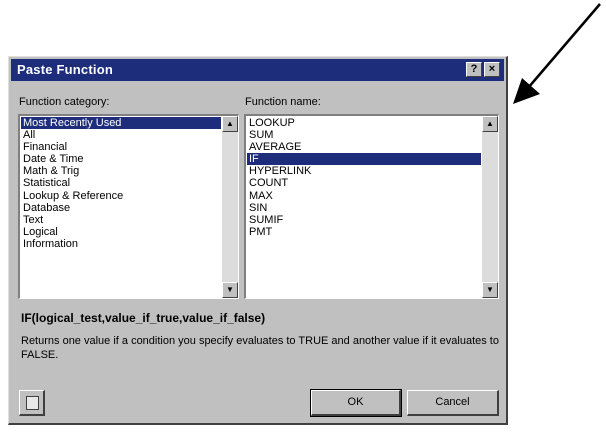 This screenshot has width=606, height=436. I want to click on category-list-item: Statistical, so click(121, 183).